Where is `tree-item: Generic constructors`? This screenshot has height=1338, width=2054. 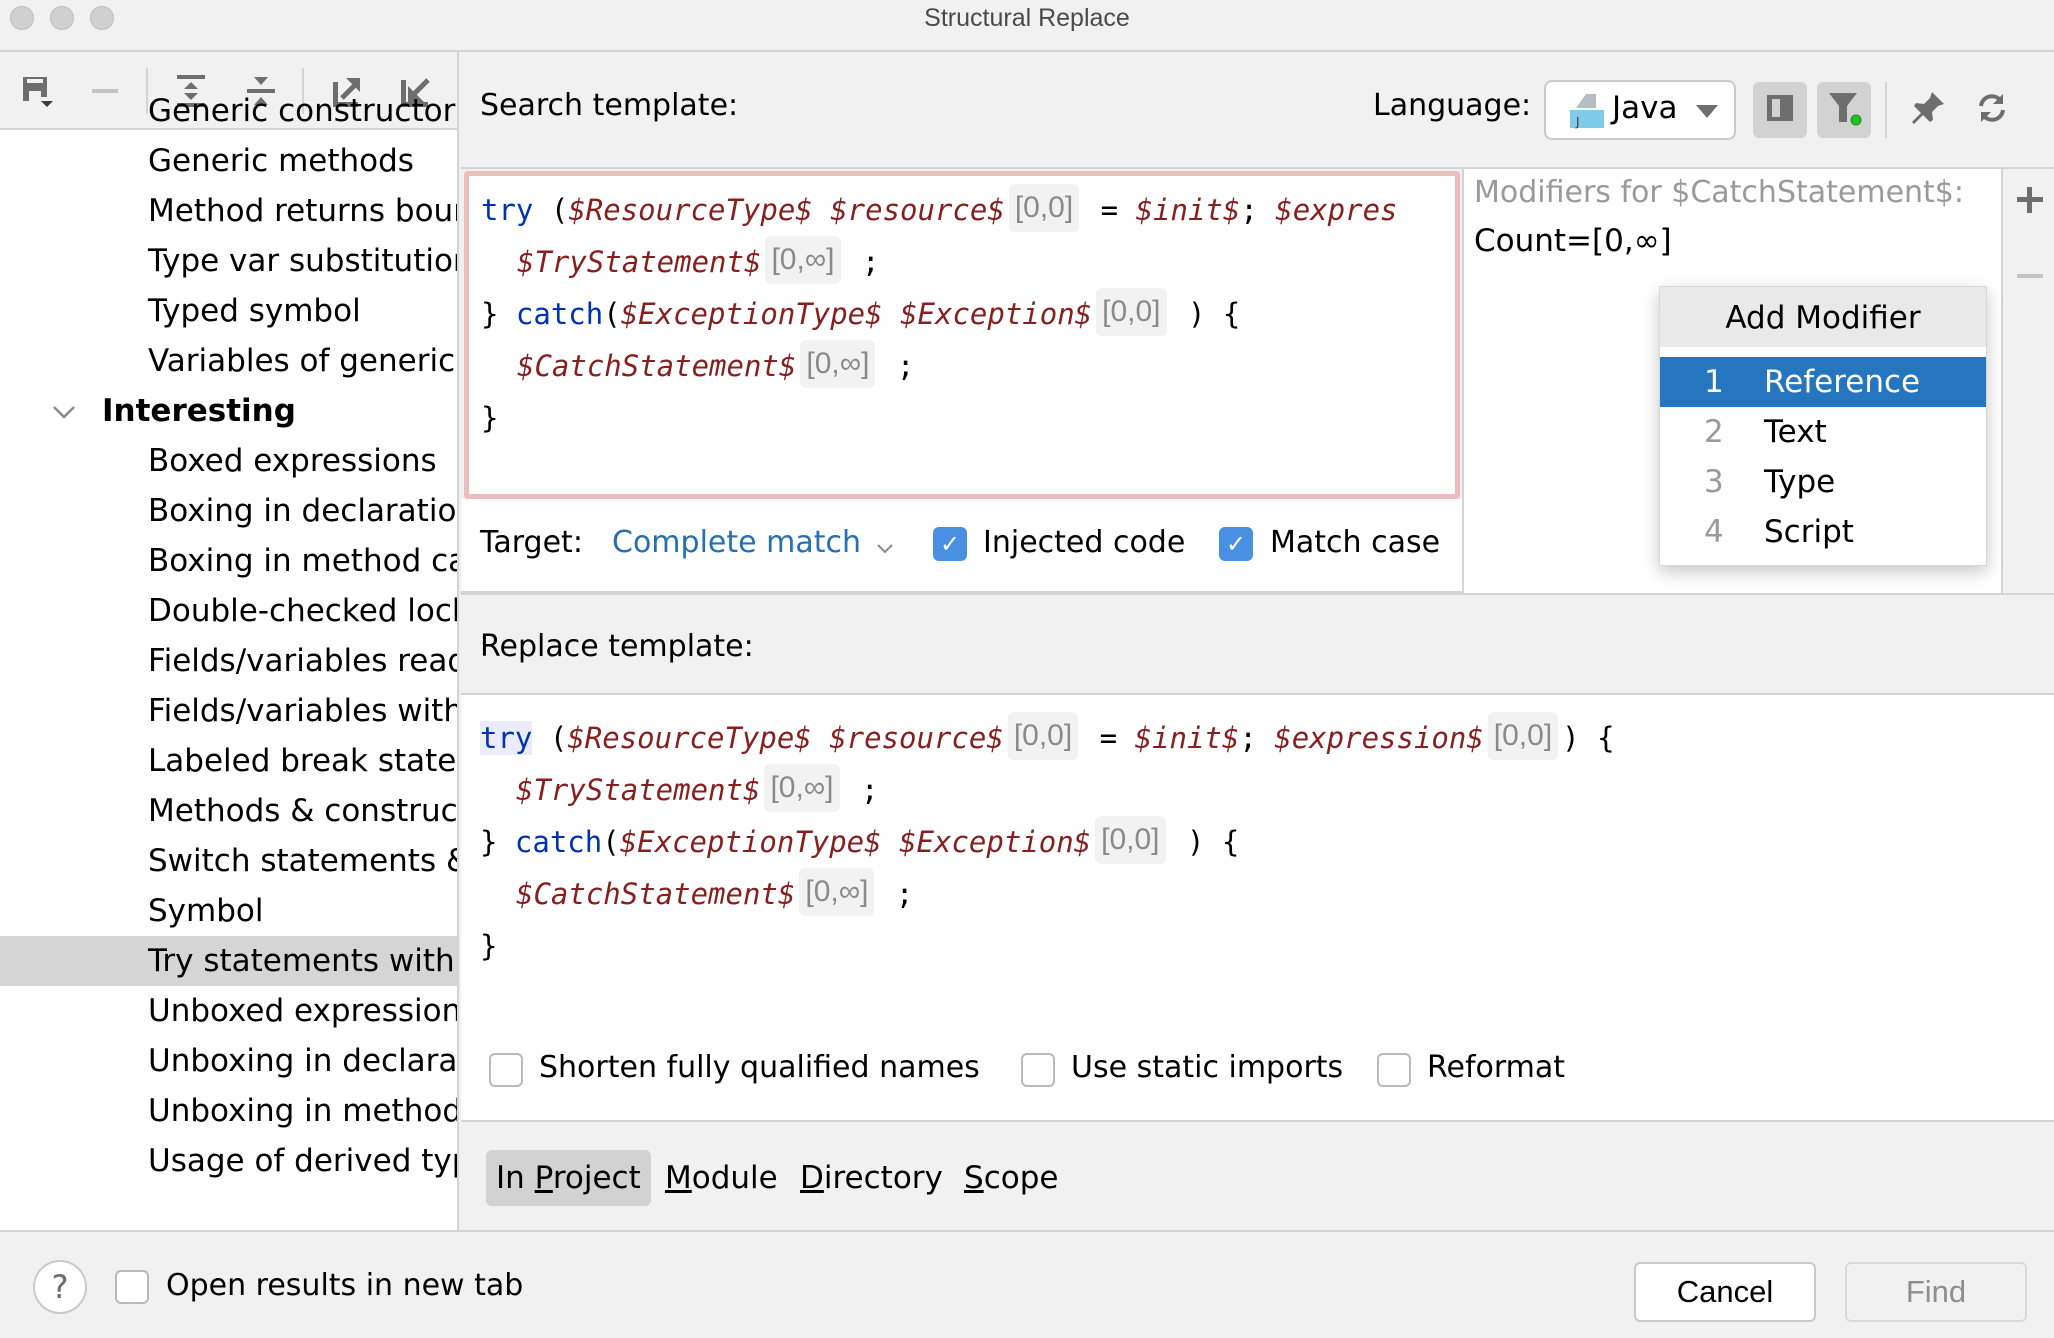 tree-item: Generic constructors is located at coordinates (228, 111).